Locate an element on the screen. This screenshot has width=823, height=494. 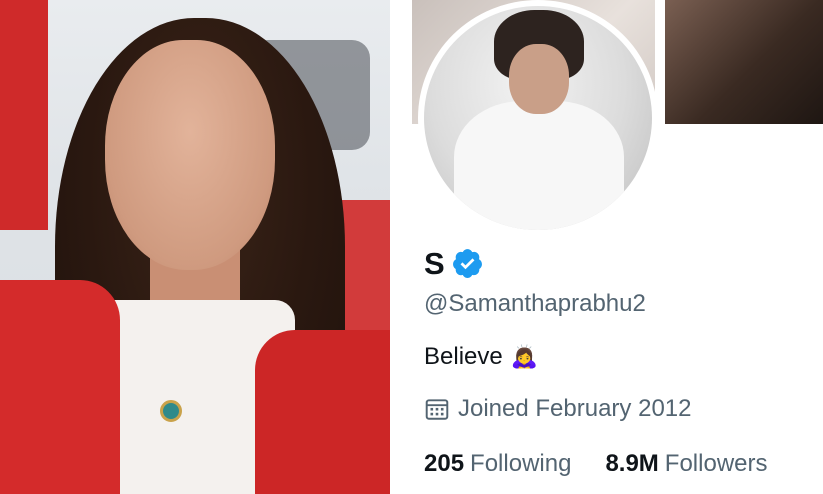
portrait-face is located at coordinates (190, 155).